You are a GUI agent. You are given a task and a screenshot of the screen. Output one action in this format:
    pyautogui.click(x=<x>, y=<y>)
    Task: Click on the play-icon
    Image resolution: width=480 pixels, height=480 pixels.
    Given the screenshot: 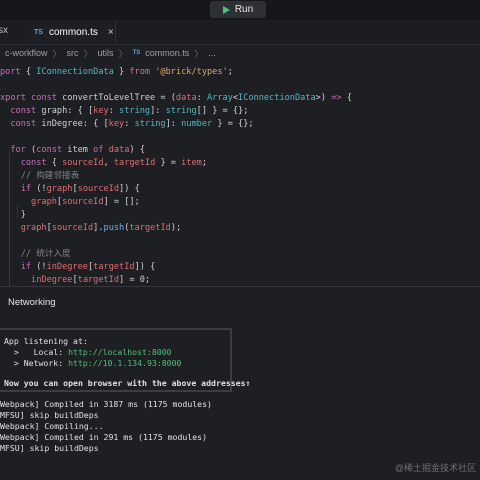 What is the action you would take?
    pyautogui.click(x=226, y=9)
    